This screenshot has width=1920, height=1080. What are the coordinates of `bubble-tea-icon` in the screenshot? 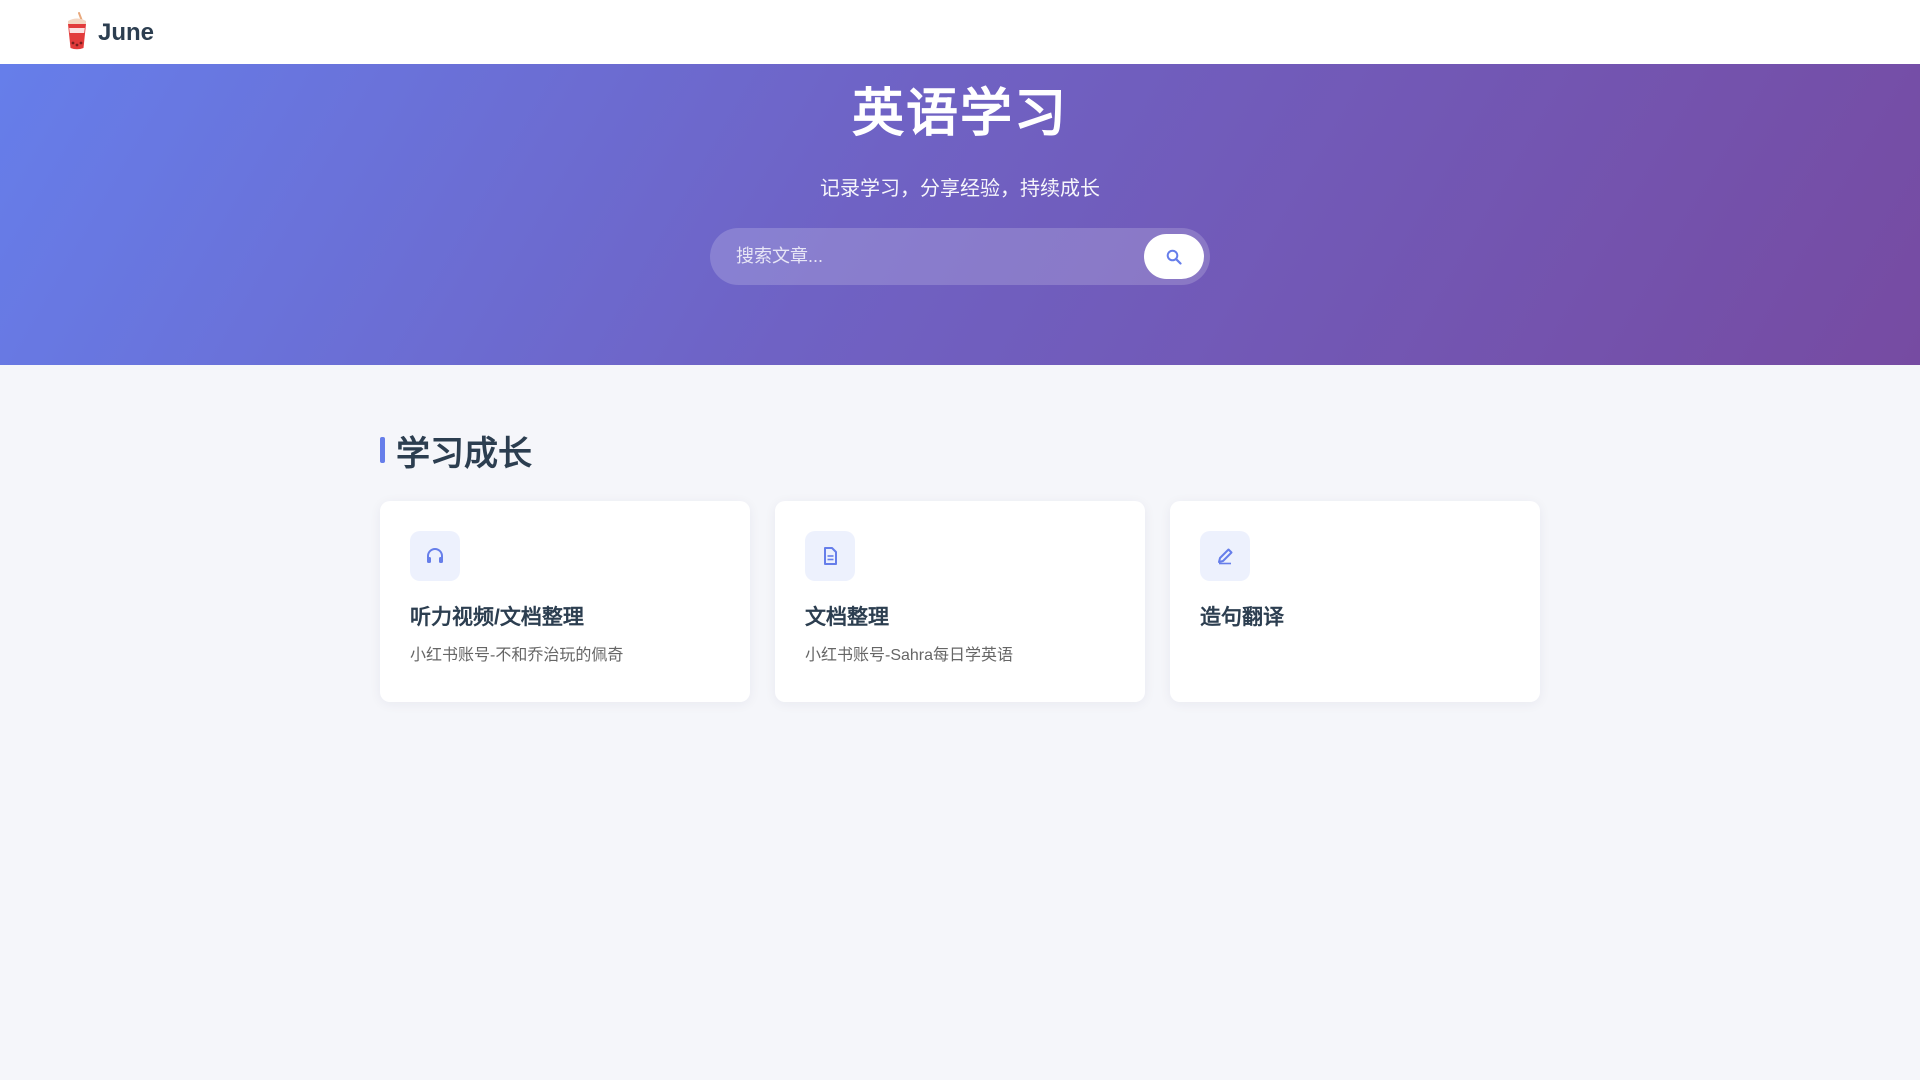 It's located at (77, 31).